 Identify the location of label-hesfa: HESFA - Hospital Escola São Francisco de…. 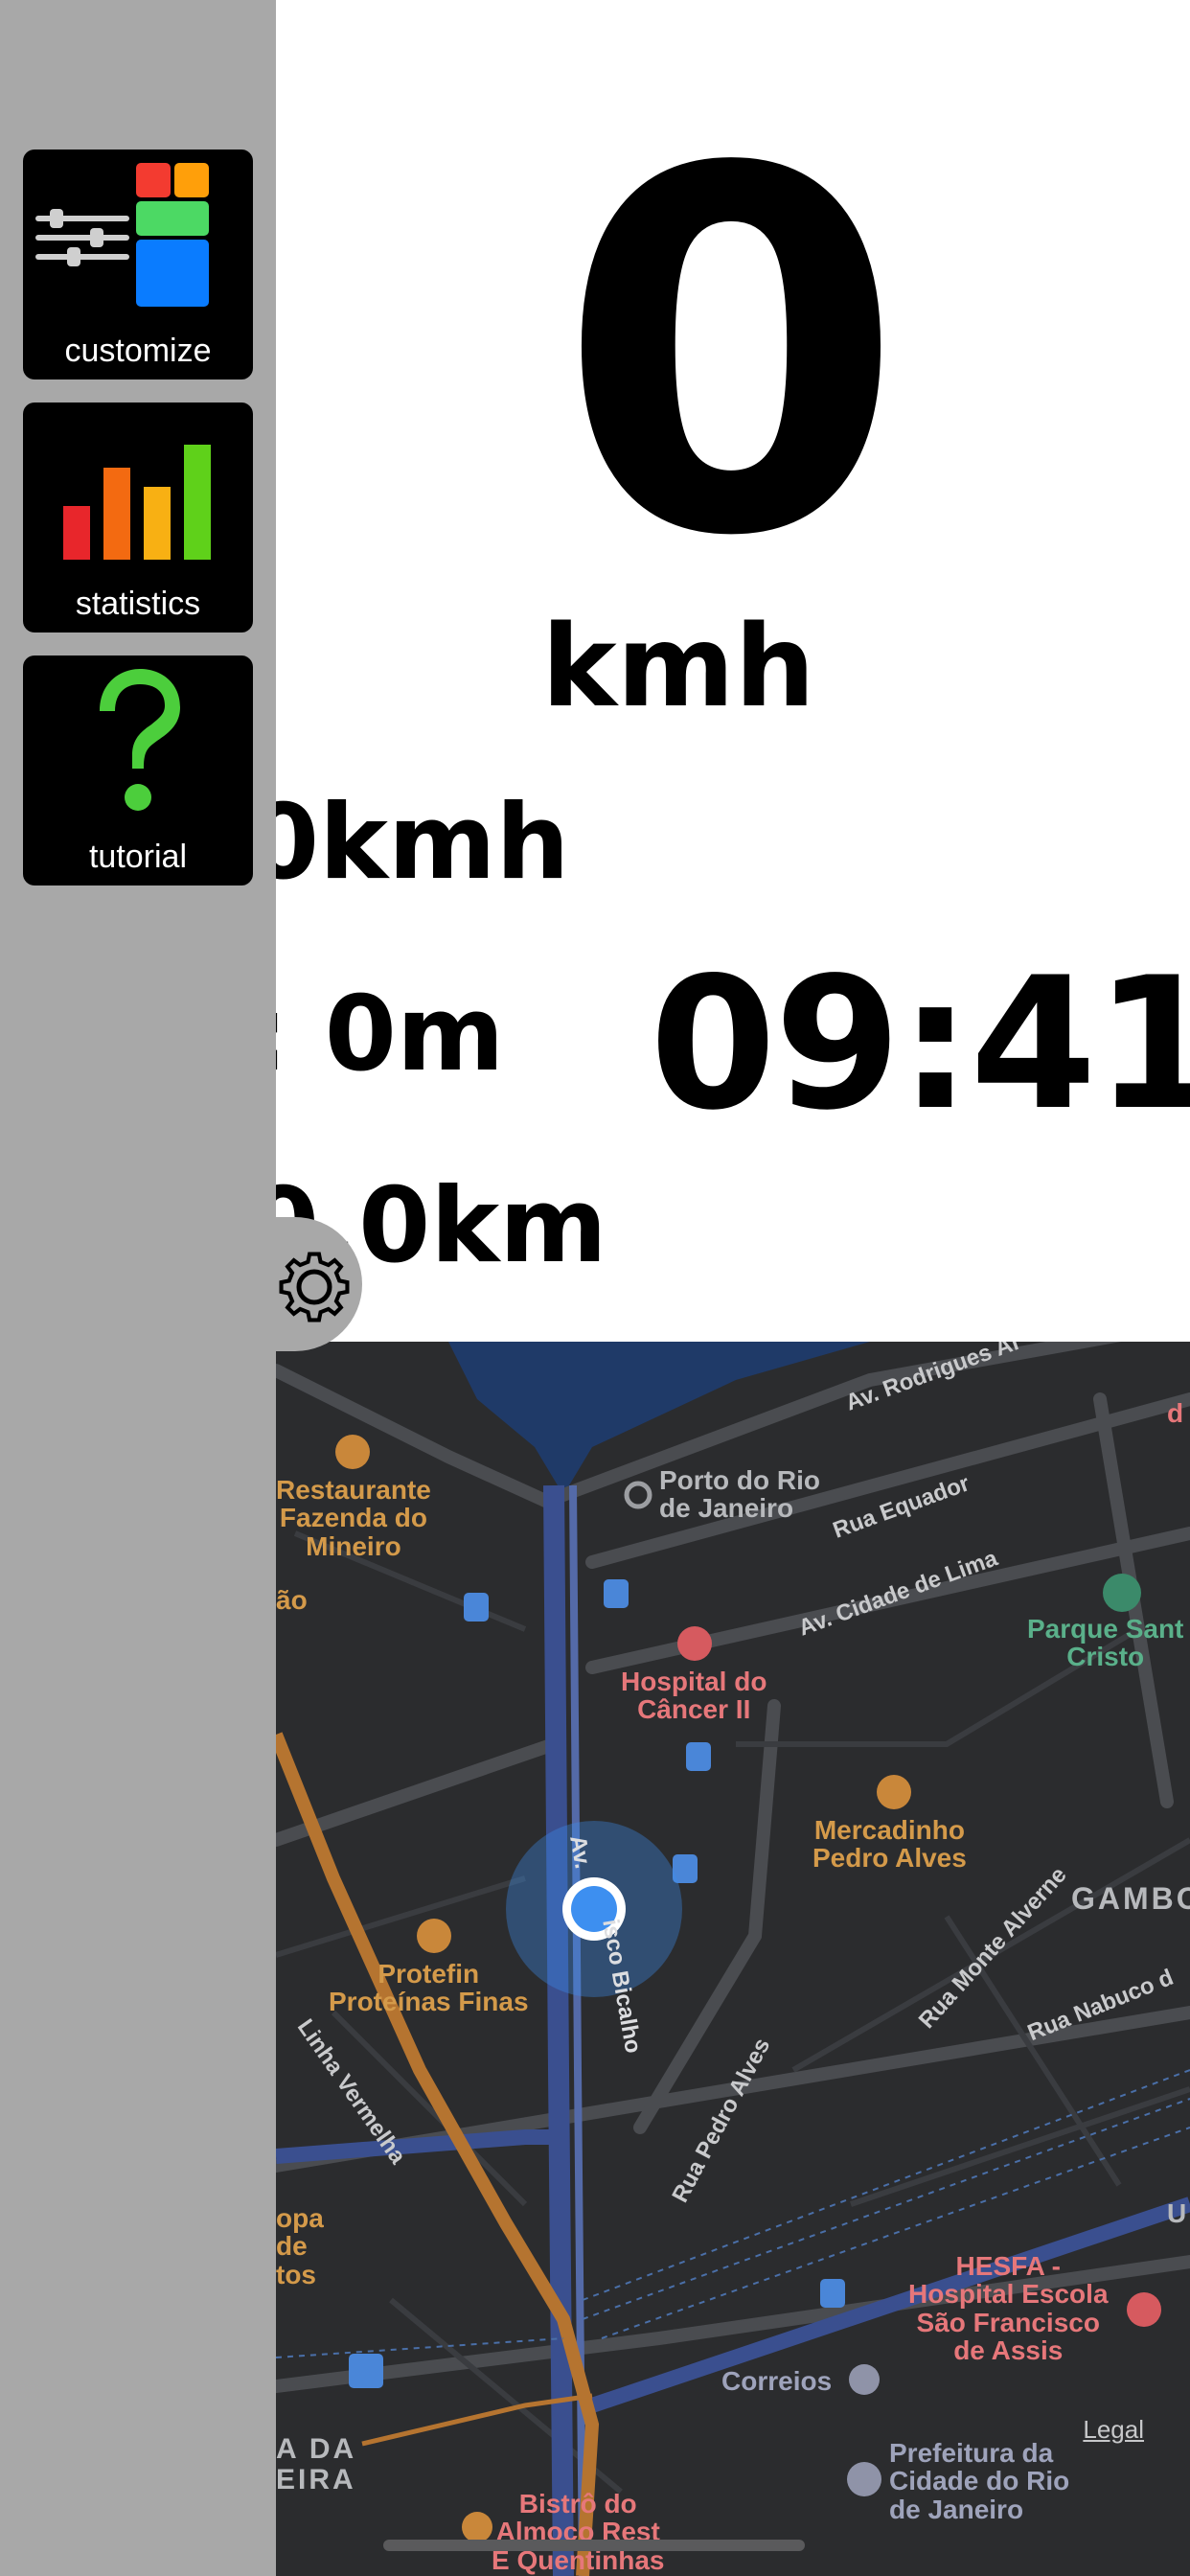
(1009, 2308).